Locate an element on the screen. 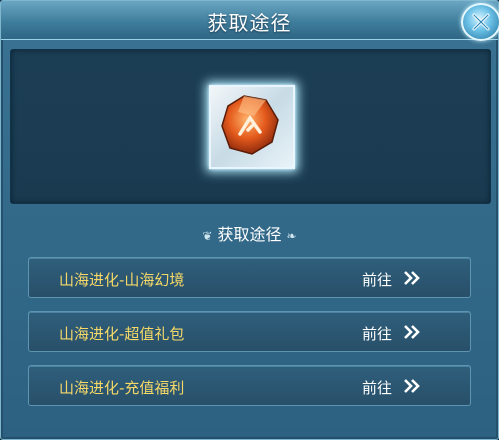  close-icon is located at coordinates (481, 22).